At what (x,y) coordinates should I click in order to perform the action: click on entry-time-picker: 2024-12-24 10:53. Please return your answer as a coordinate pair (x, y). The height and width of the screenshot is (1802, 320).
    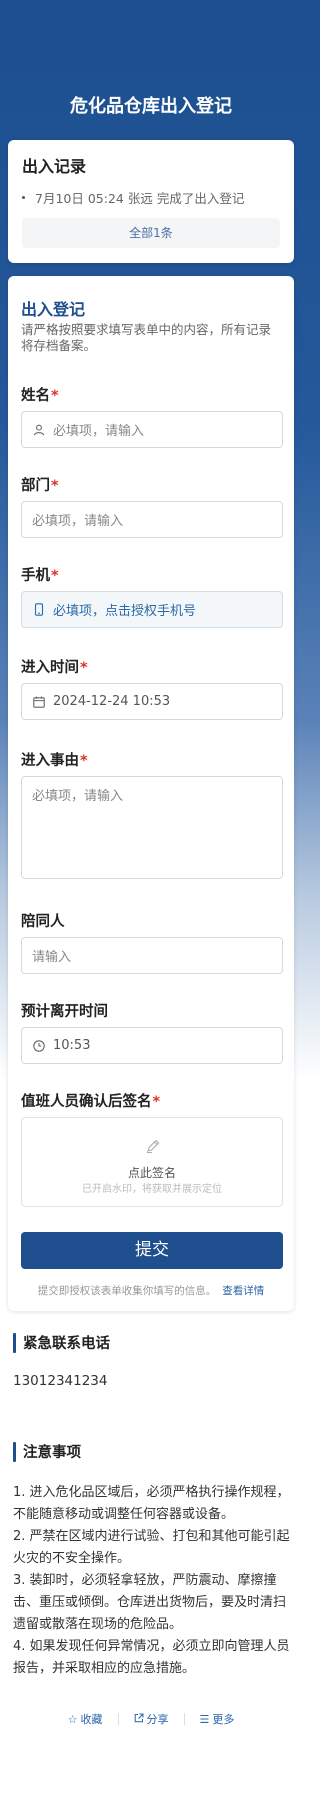
    Looking at the image, I should click on (152, 701).